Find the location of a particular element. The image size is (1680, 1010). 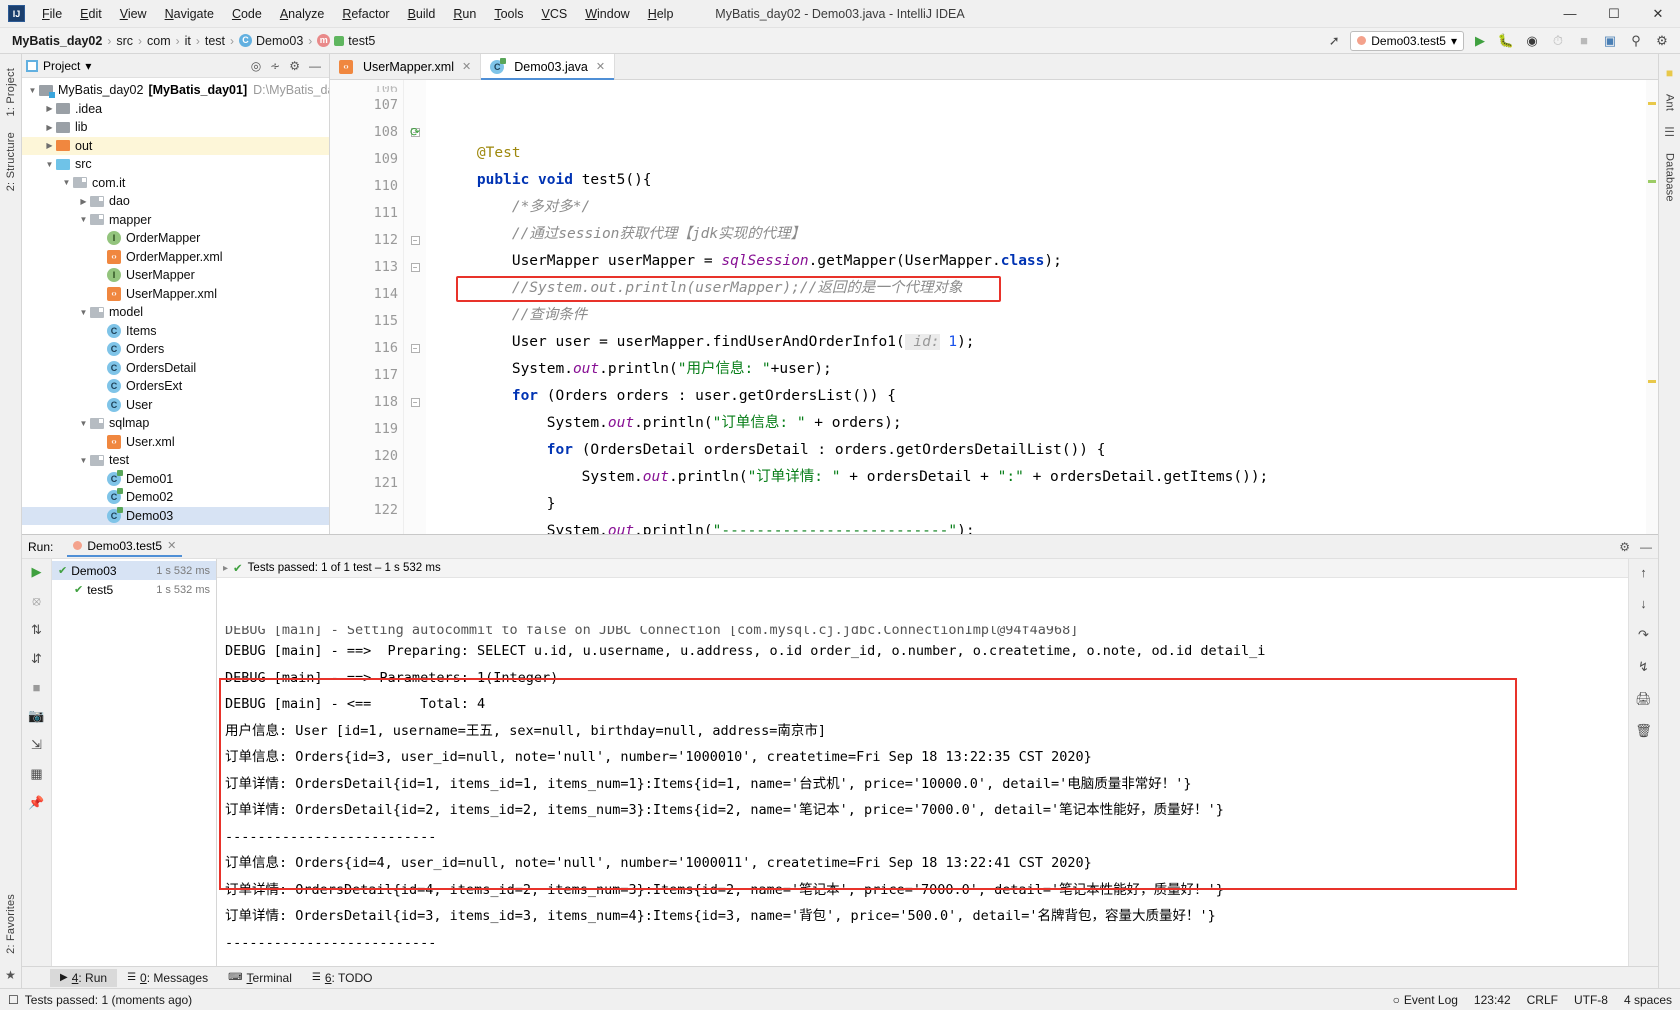

tree-node-user: C User is located at coordinates (175, 405).